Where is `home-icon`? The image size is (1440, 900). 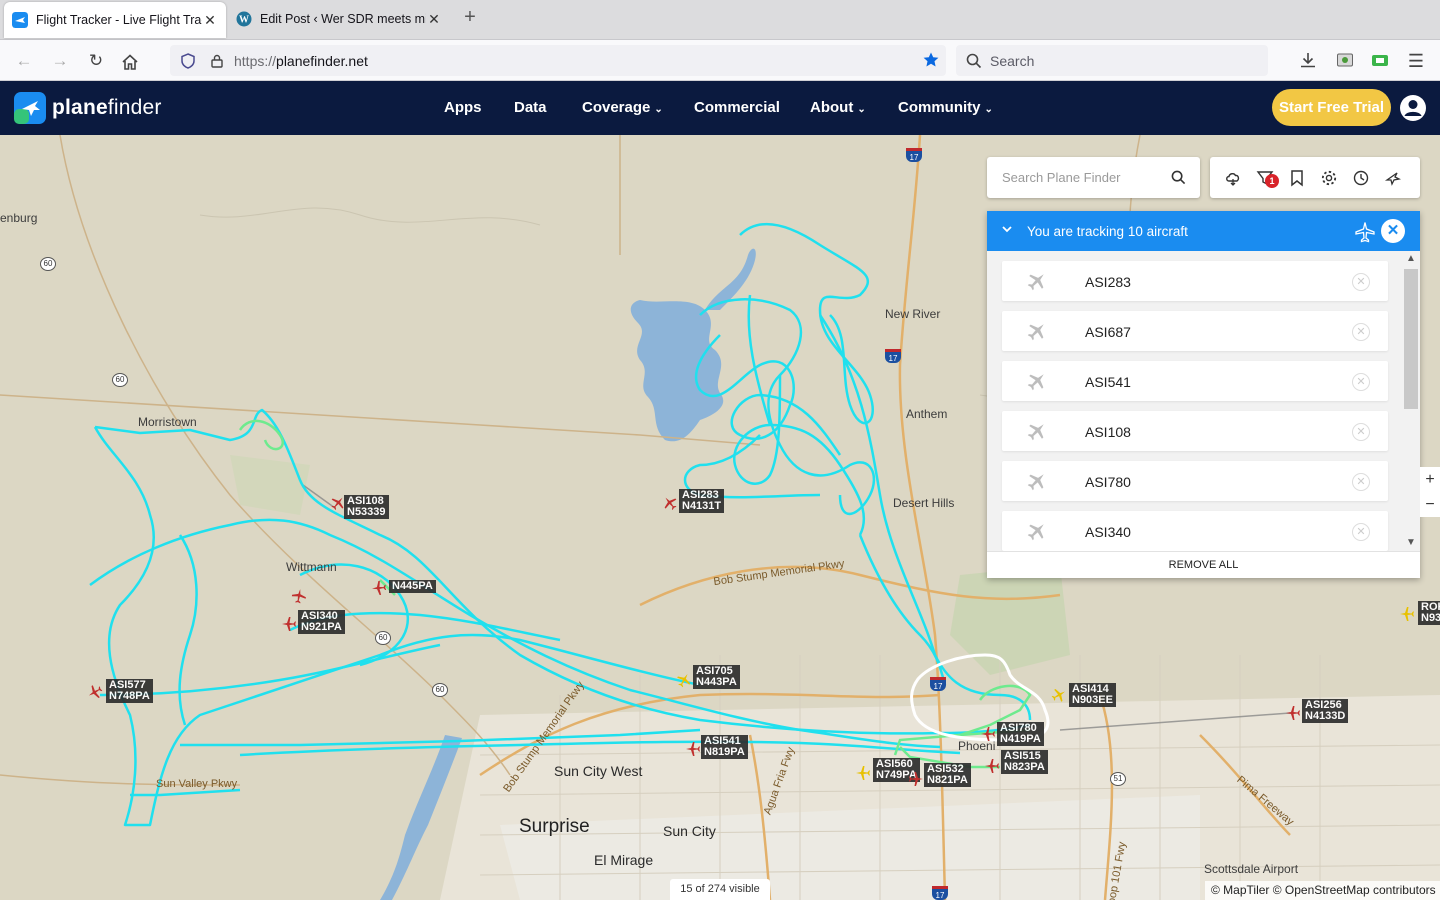
home-icon is located at coordinates (130, 62).